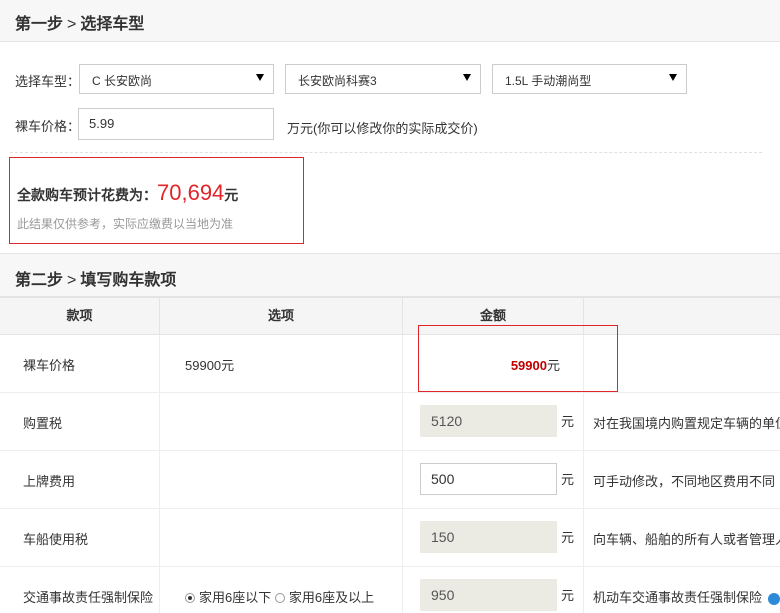 This screenshot has height=613, width=780. I want to click on purchase-tax-input: 5120, so click(488, 421).